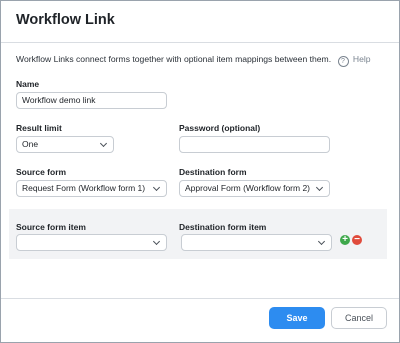  What do you see at coordinates (59, 100) in the screenshot?
I see `name-input-value: Workflow demo link` at bounding box center [59, 100].